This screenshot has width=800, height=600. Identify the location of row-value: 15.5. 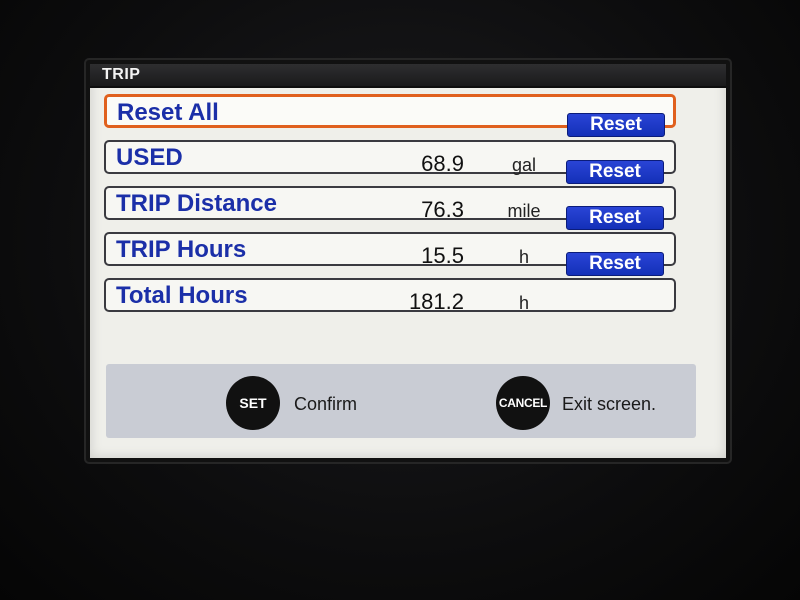
(442, 255).